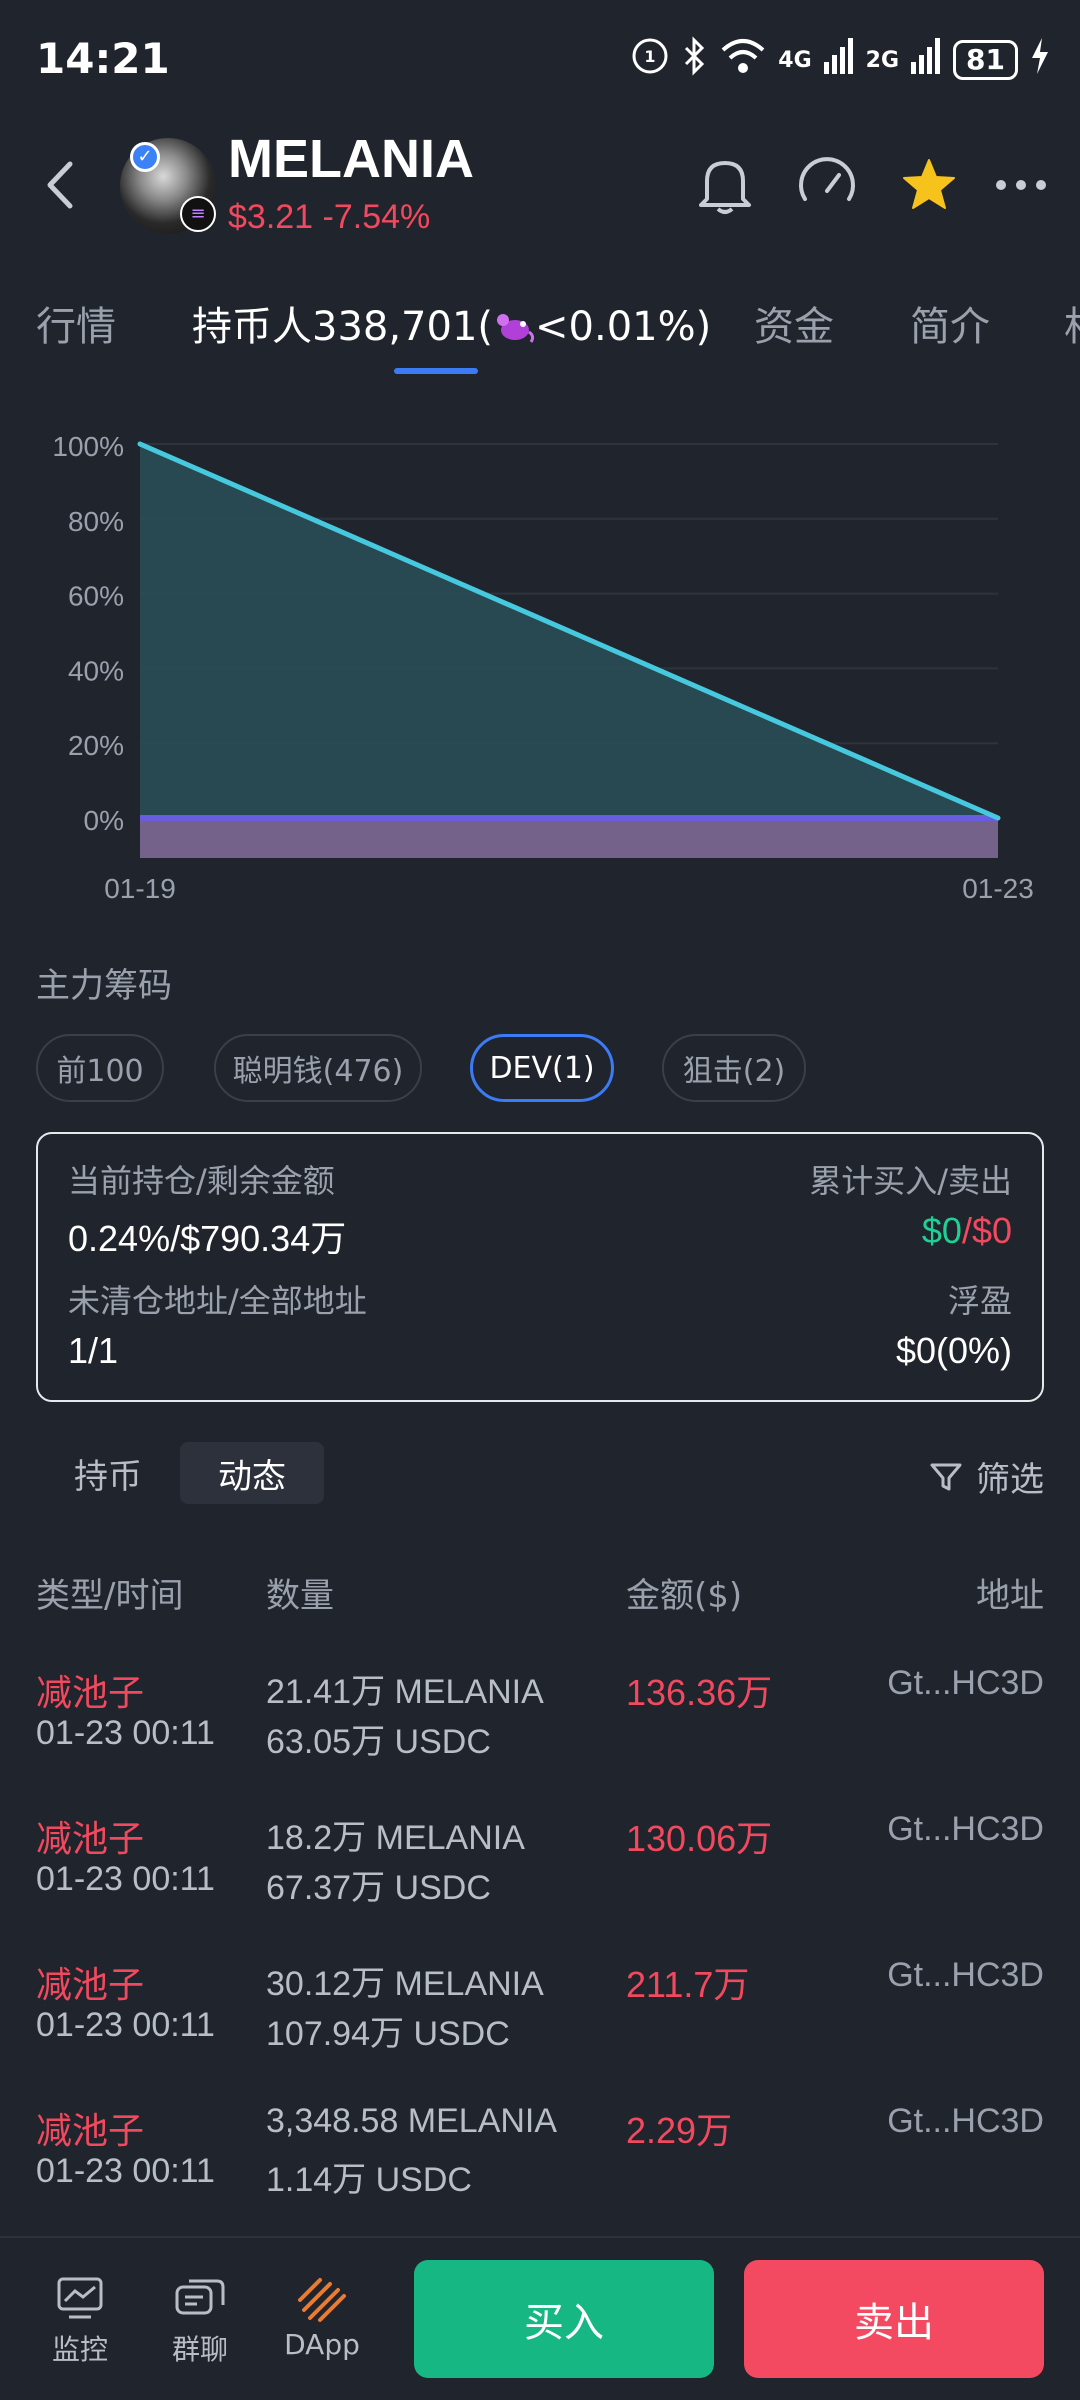  Describe the element at coordinates (1010, 1480) in the screenshot. I see `filter-label: 筛选` at that location.